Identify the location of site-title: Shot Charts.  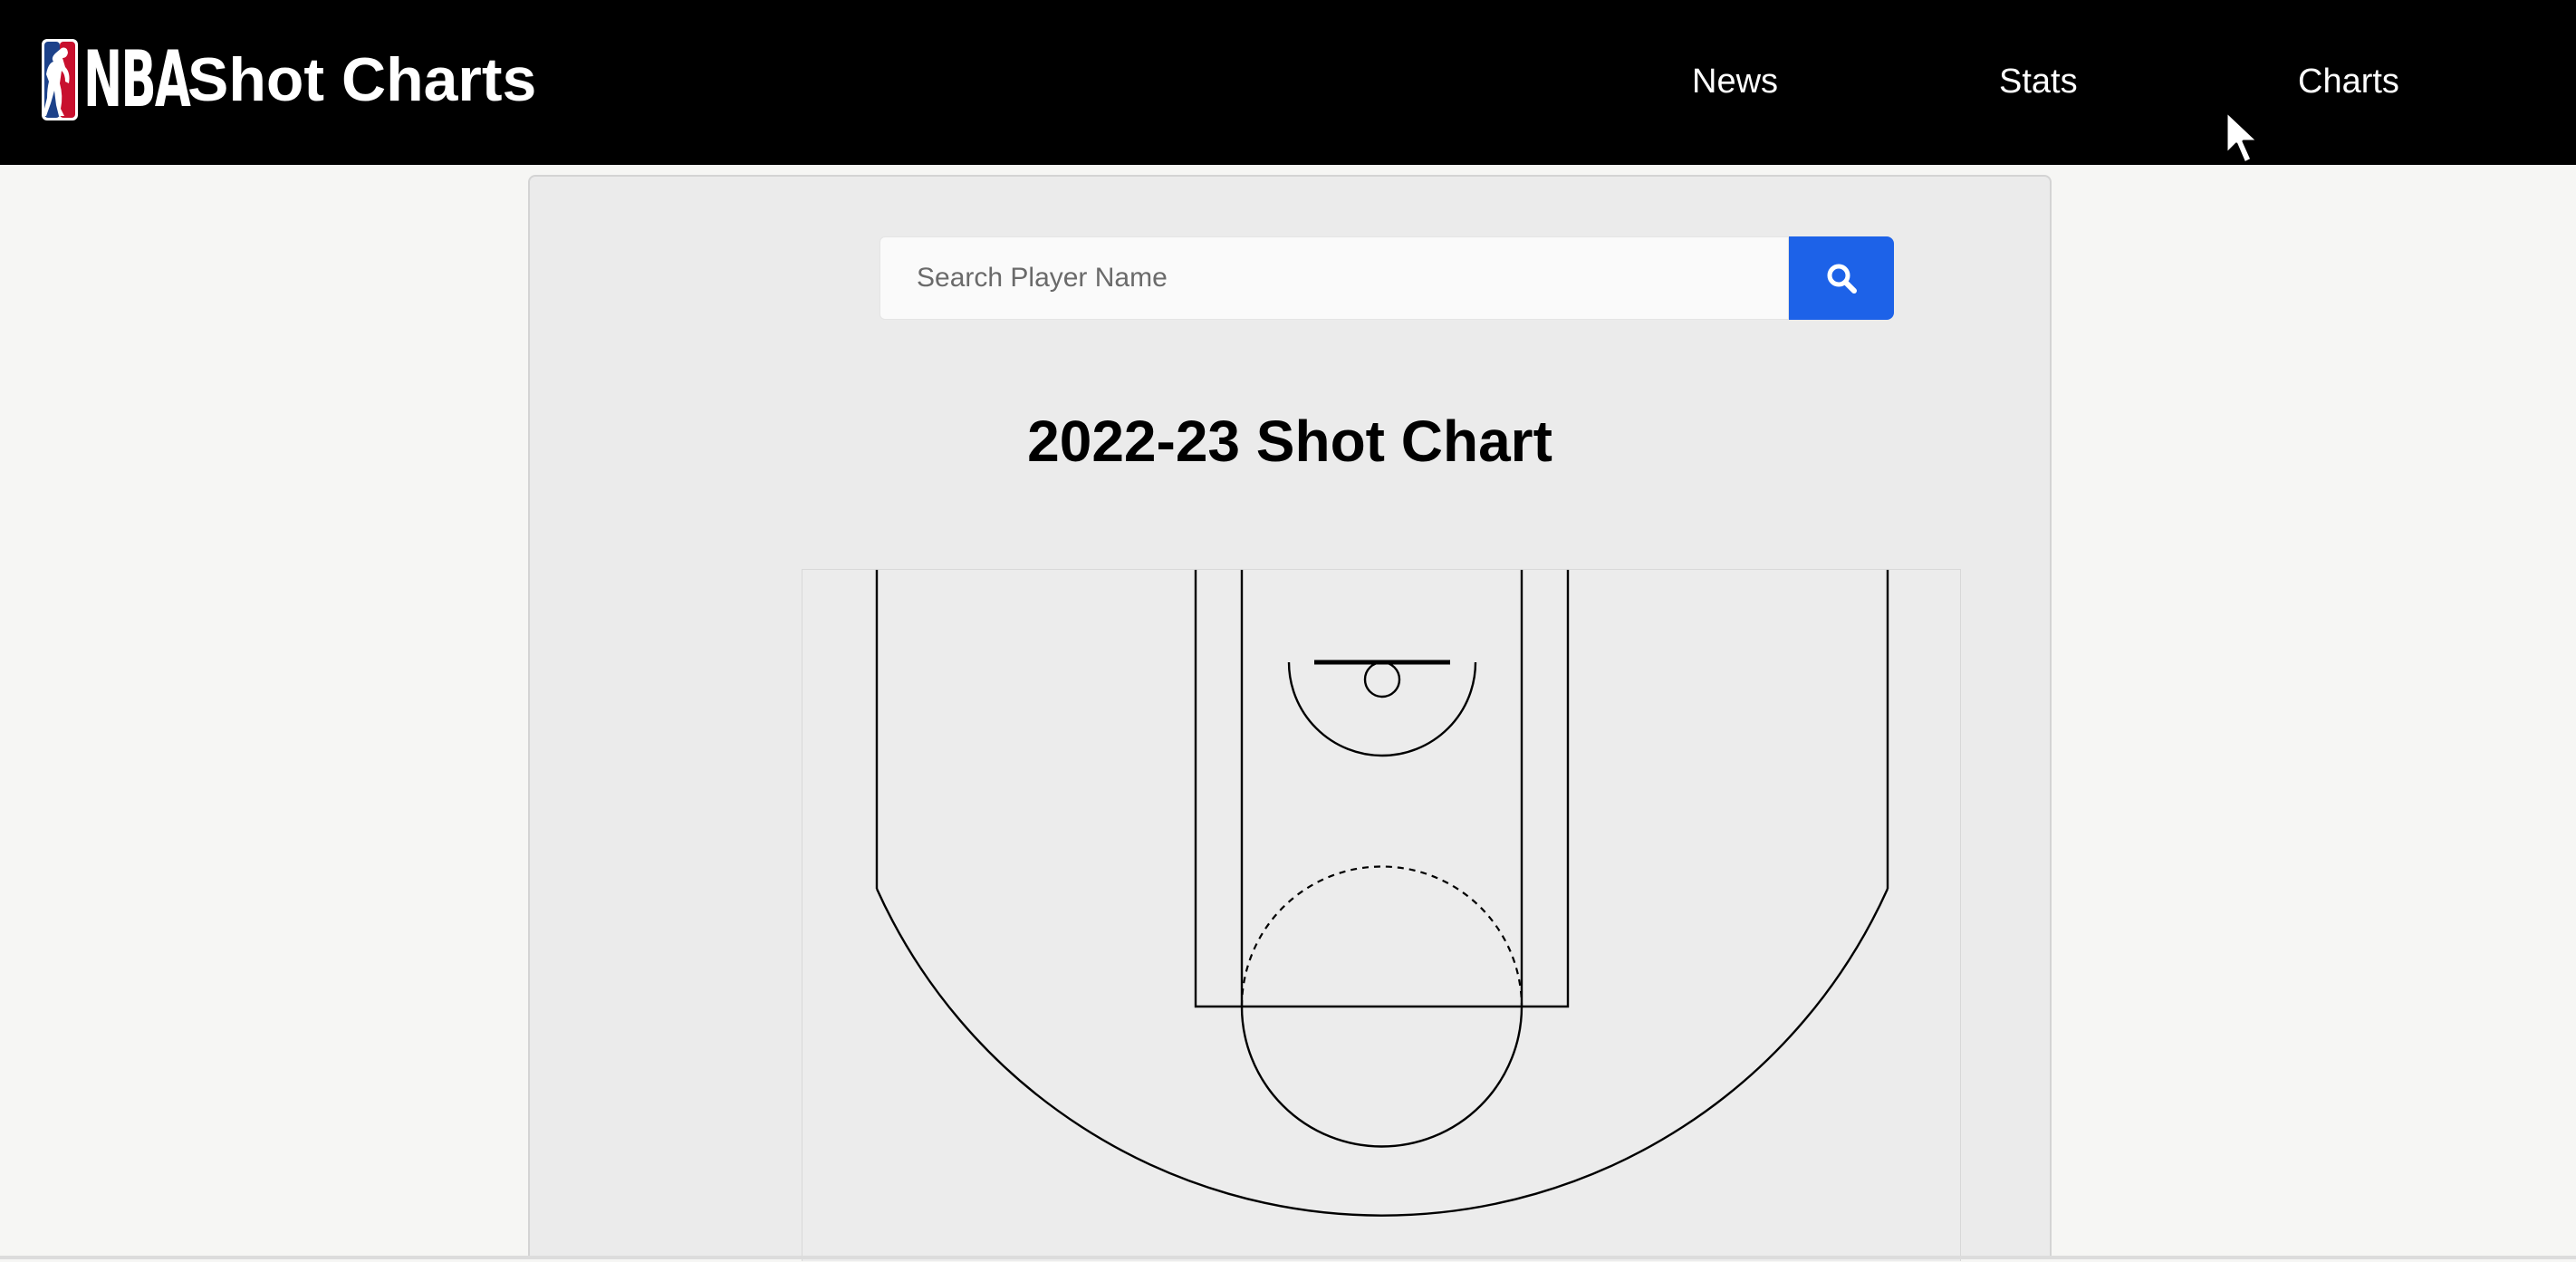
(362, 79).